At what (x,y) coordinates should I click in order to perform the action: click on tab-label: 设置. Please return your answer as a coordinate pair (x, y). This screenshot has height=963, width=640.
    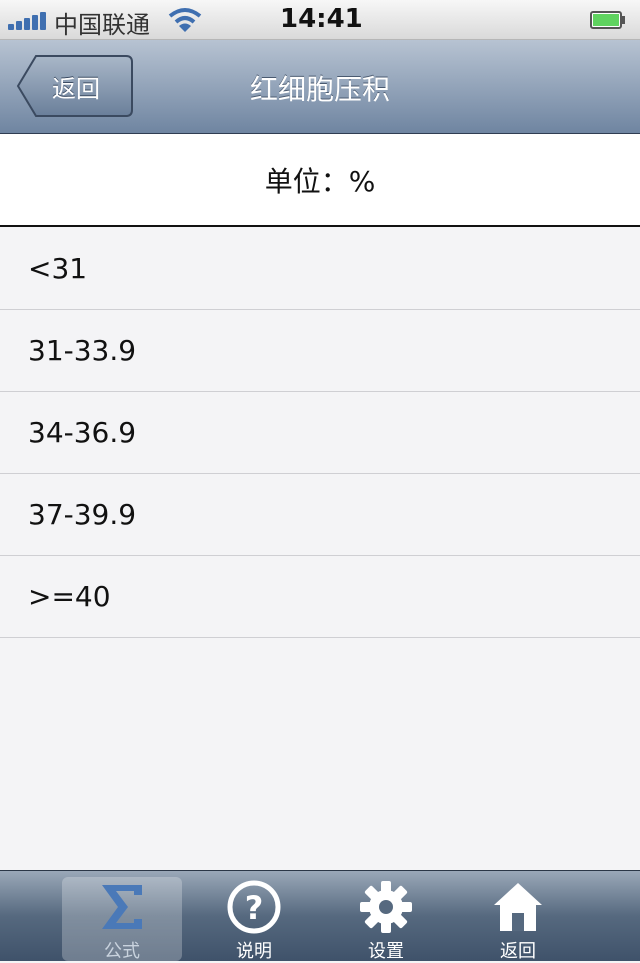
    Looking at the image, I should click on (386, 951).